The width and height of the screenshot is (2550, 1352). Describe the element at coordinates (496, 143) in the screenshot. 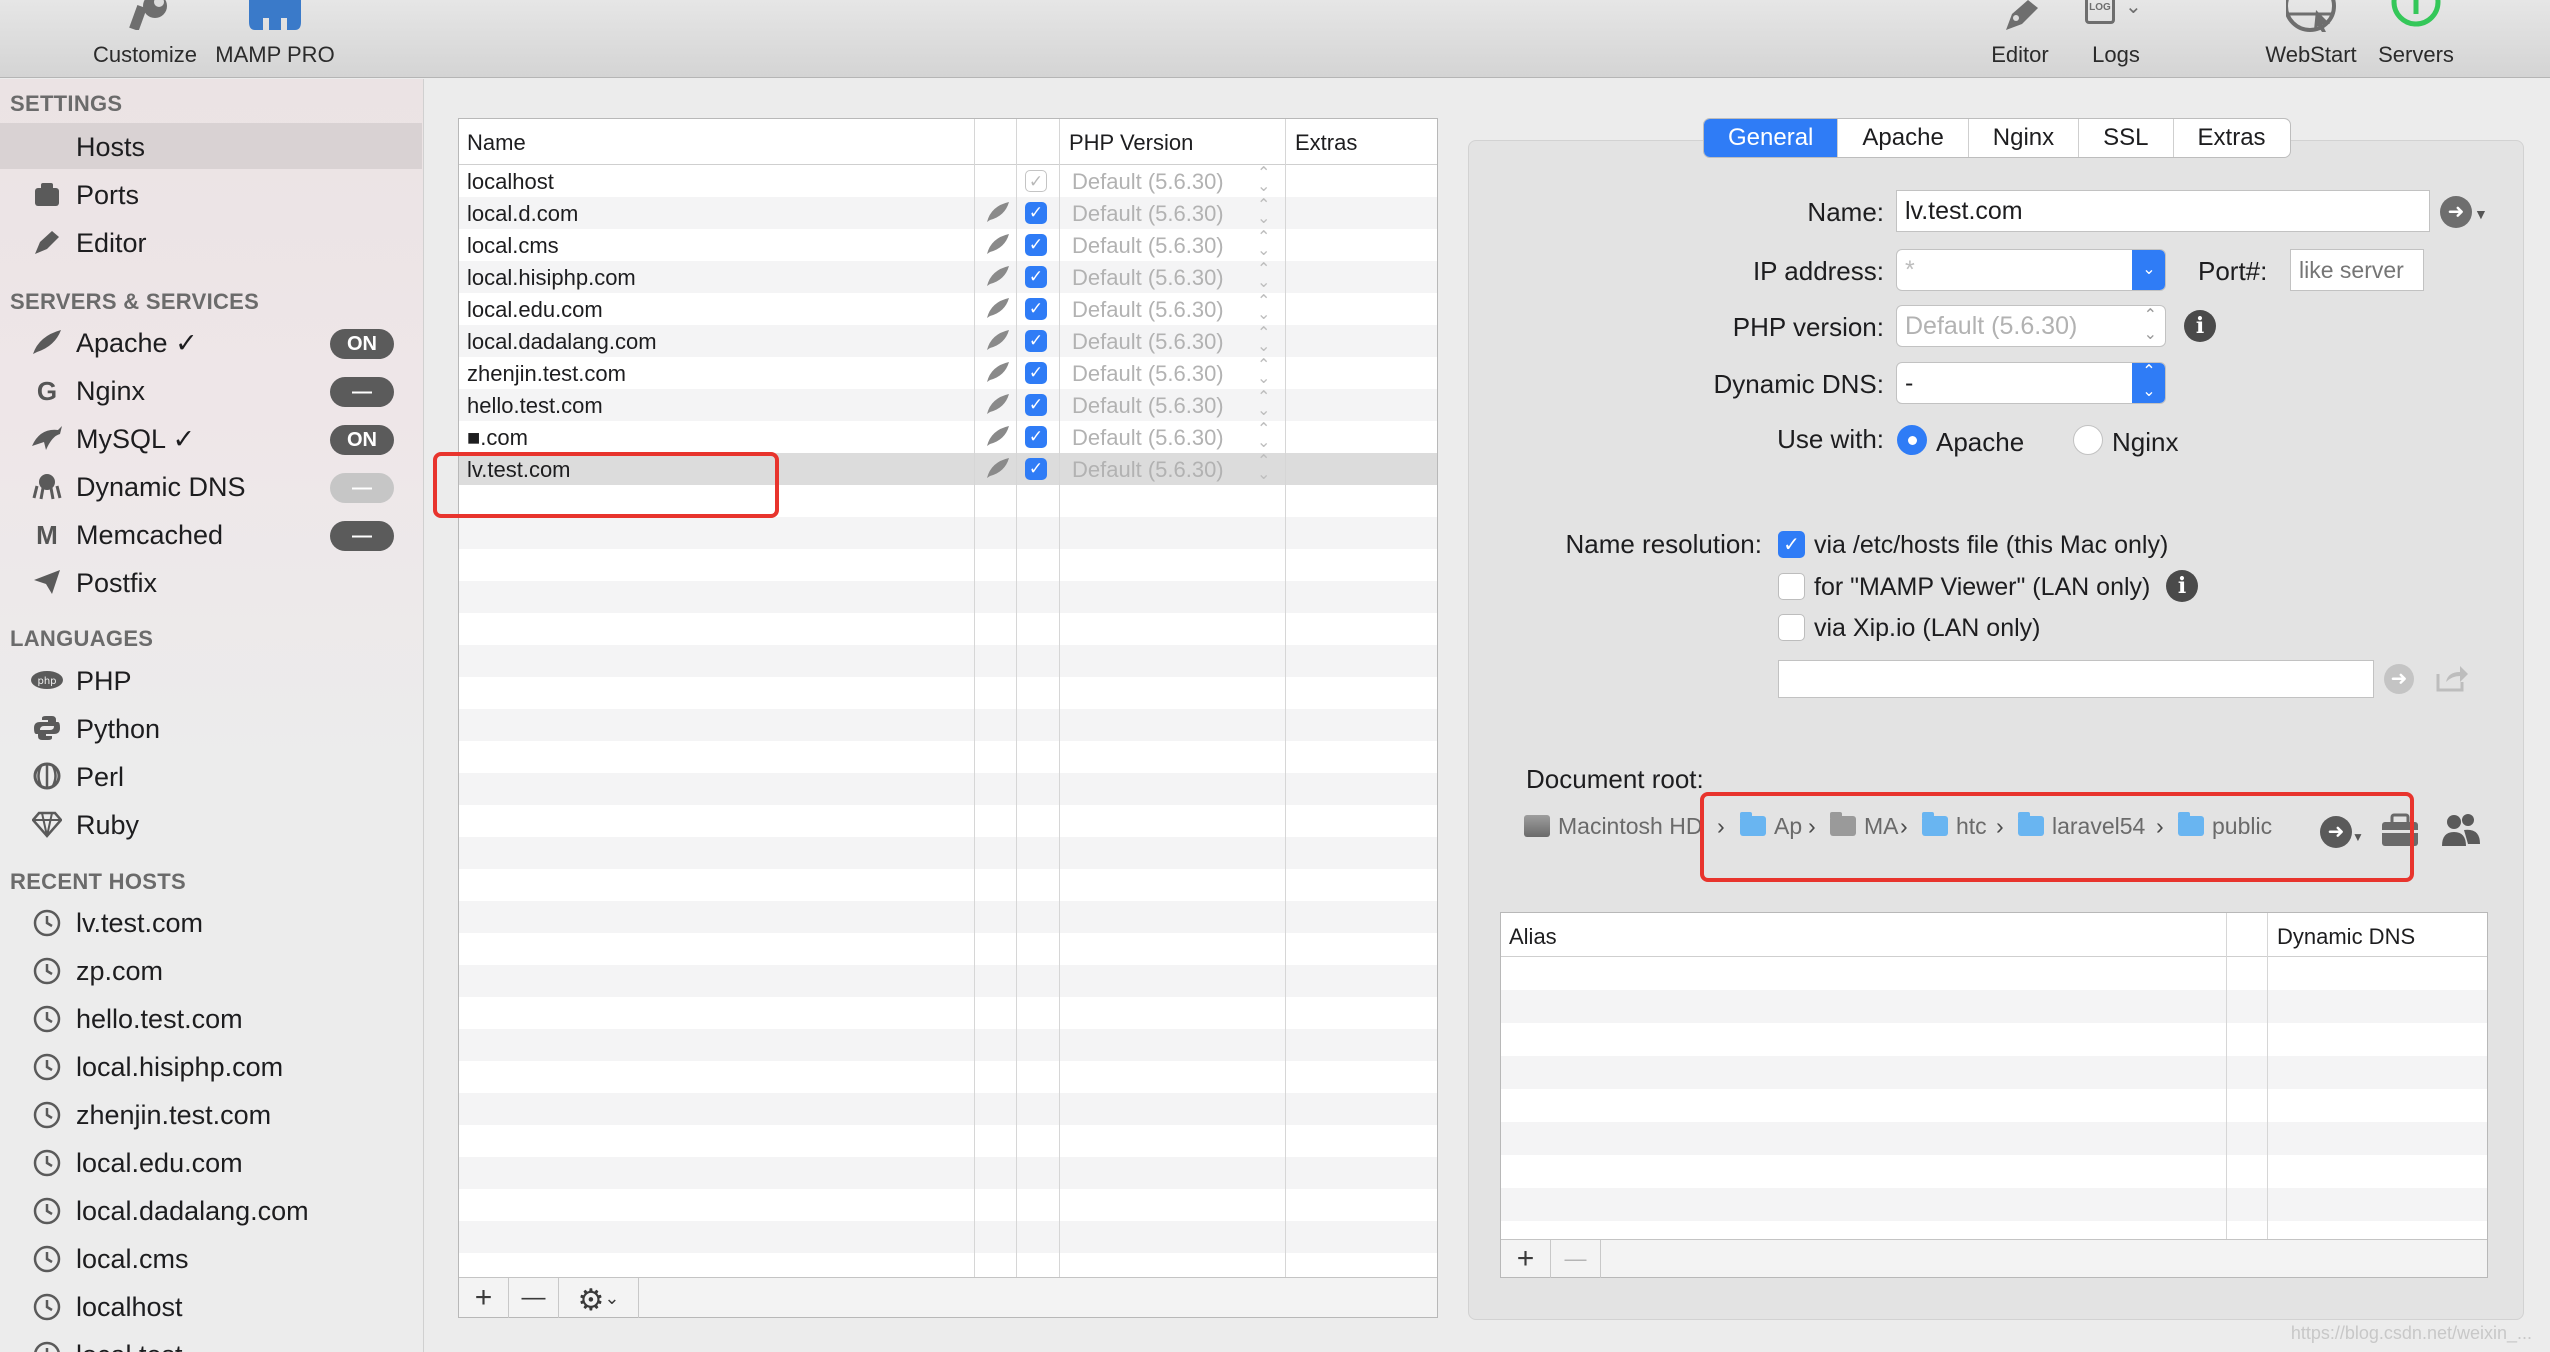

I see `column-header-name: Name` at that location.